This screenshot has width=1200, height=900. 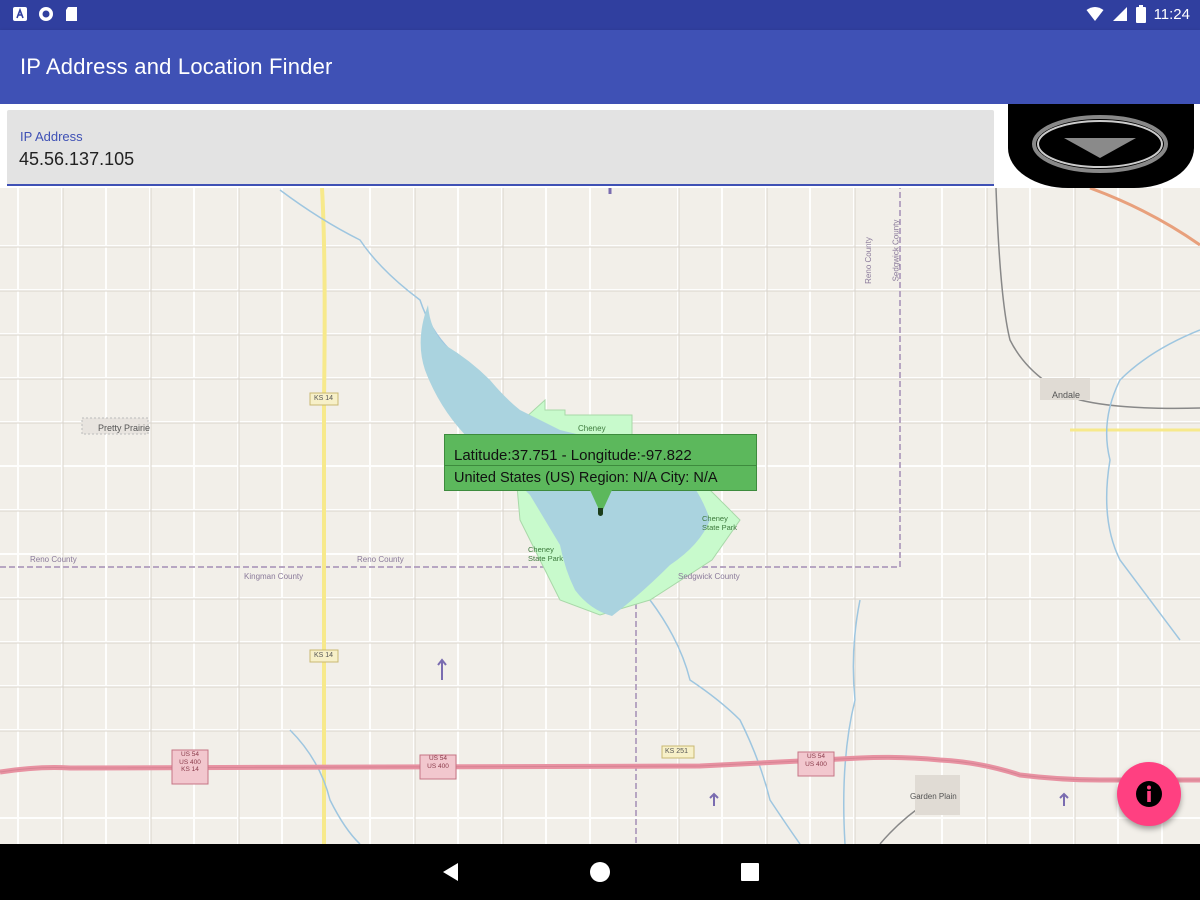 What do you see at coordinates (51, 136) in the screenshot?
I see `ip-address-label: IP Address` at bounding box center [51, 136].